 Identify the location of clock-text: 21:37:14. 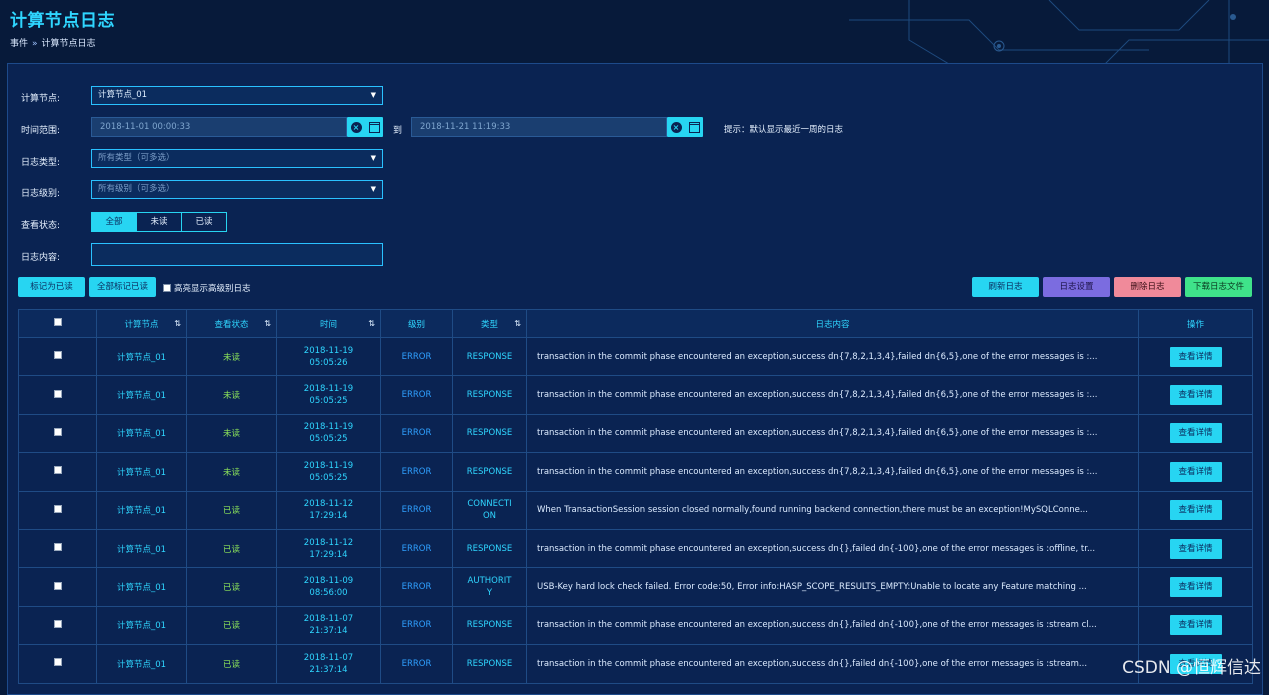
(328, 669).